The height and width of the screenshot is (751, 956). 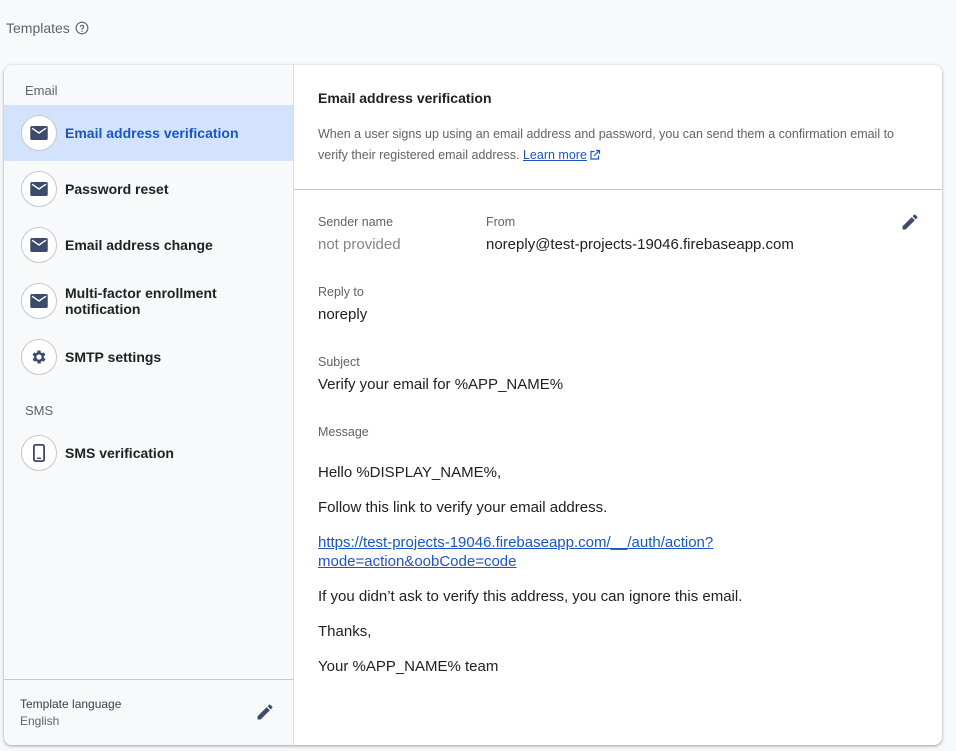 I want to click on message-signature: Your %APP_NAME% team, so click(x=408, y=666).